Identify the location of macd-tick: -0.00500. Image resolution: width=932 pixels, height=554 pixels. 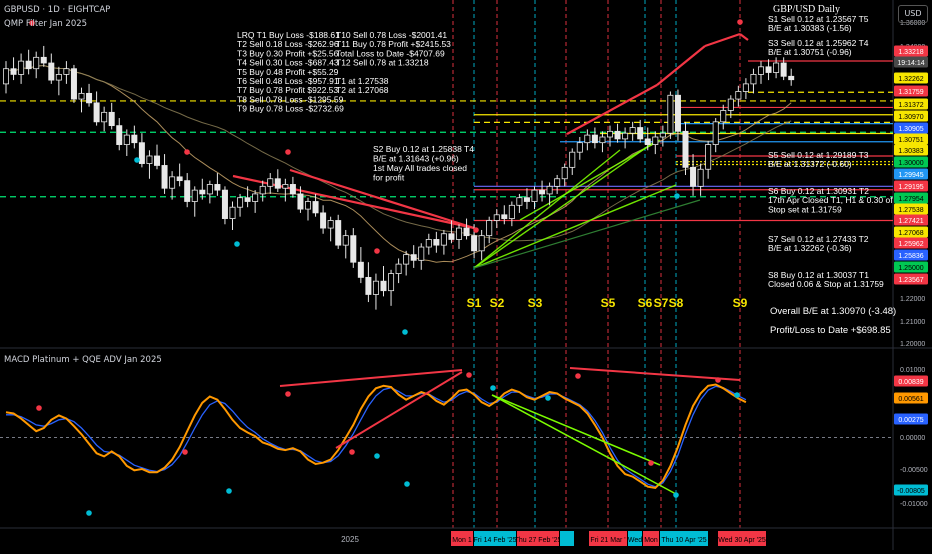
(914, 470).